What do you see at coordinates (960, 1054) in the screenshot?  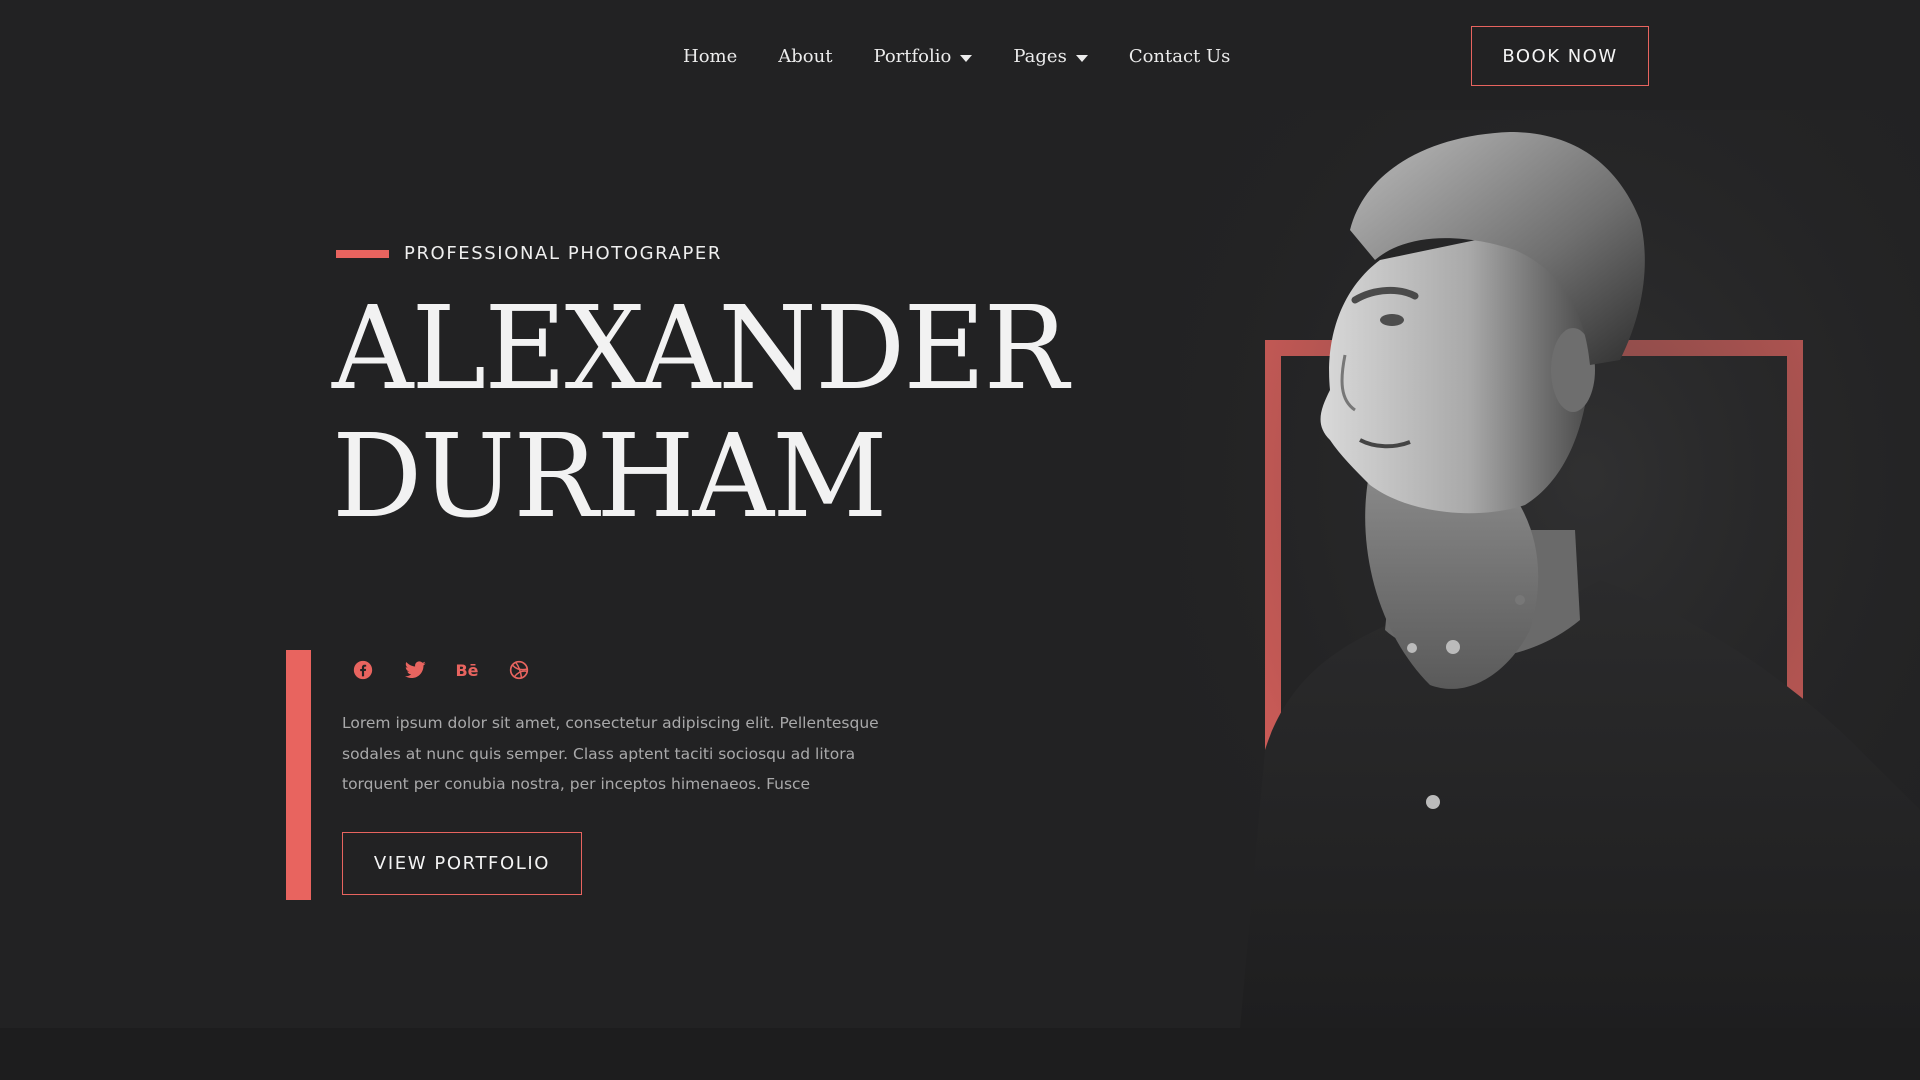 I see `section-divider` at bounding box center [960, 1054].